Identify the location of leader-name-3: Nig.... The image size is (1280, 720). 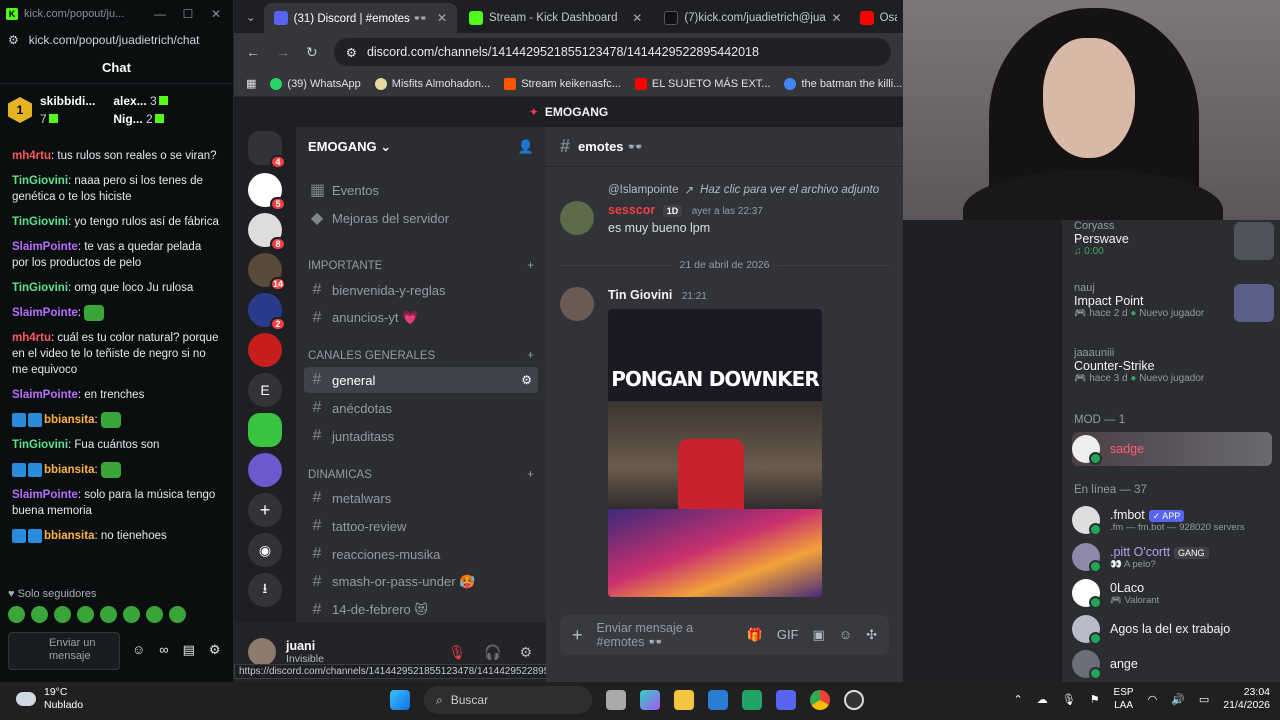
(127, 119).